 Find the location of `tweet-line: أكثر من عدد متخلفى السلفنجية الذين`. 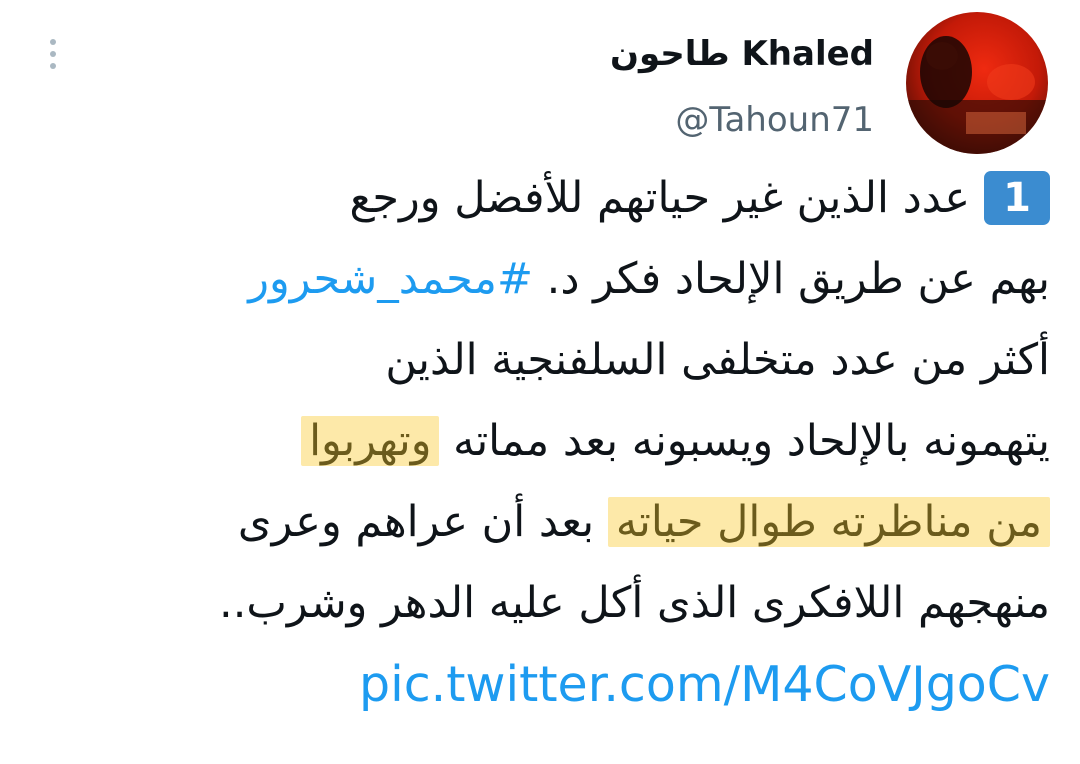

tweet-line: أكثر من عدد متخلفى السلفنجية الذين is located at coordinates (570, 360).